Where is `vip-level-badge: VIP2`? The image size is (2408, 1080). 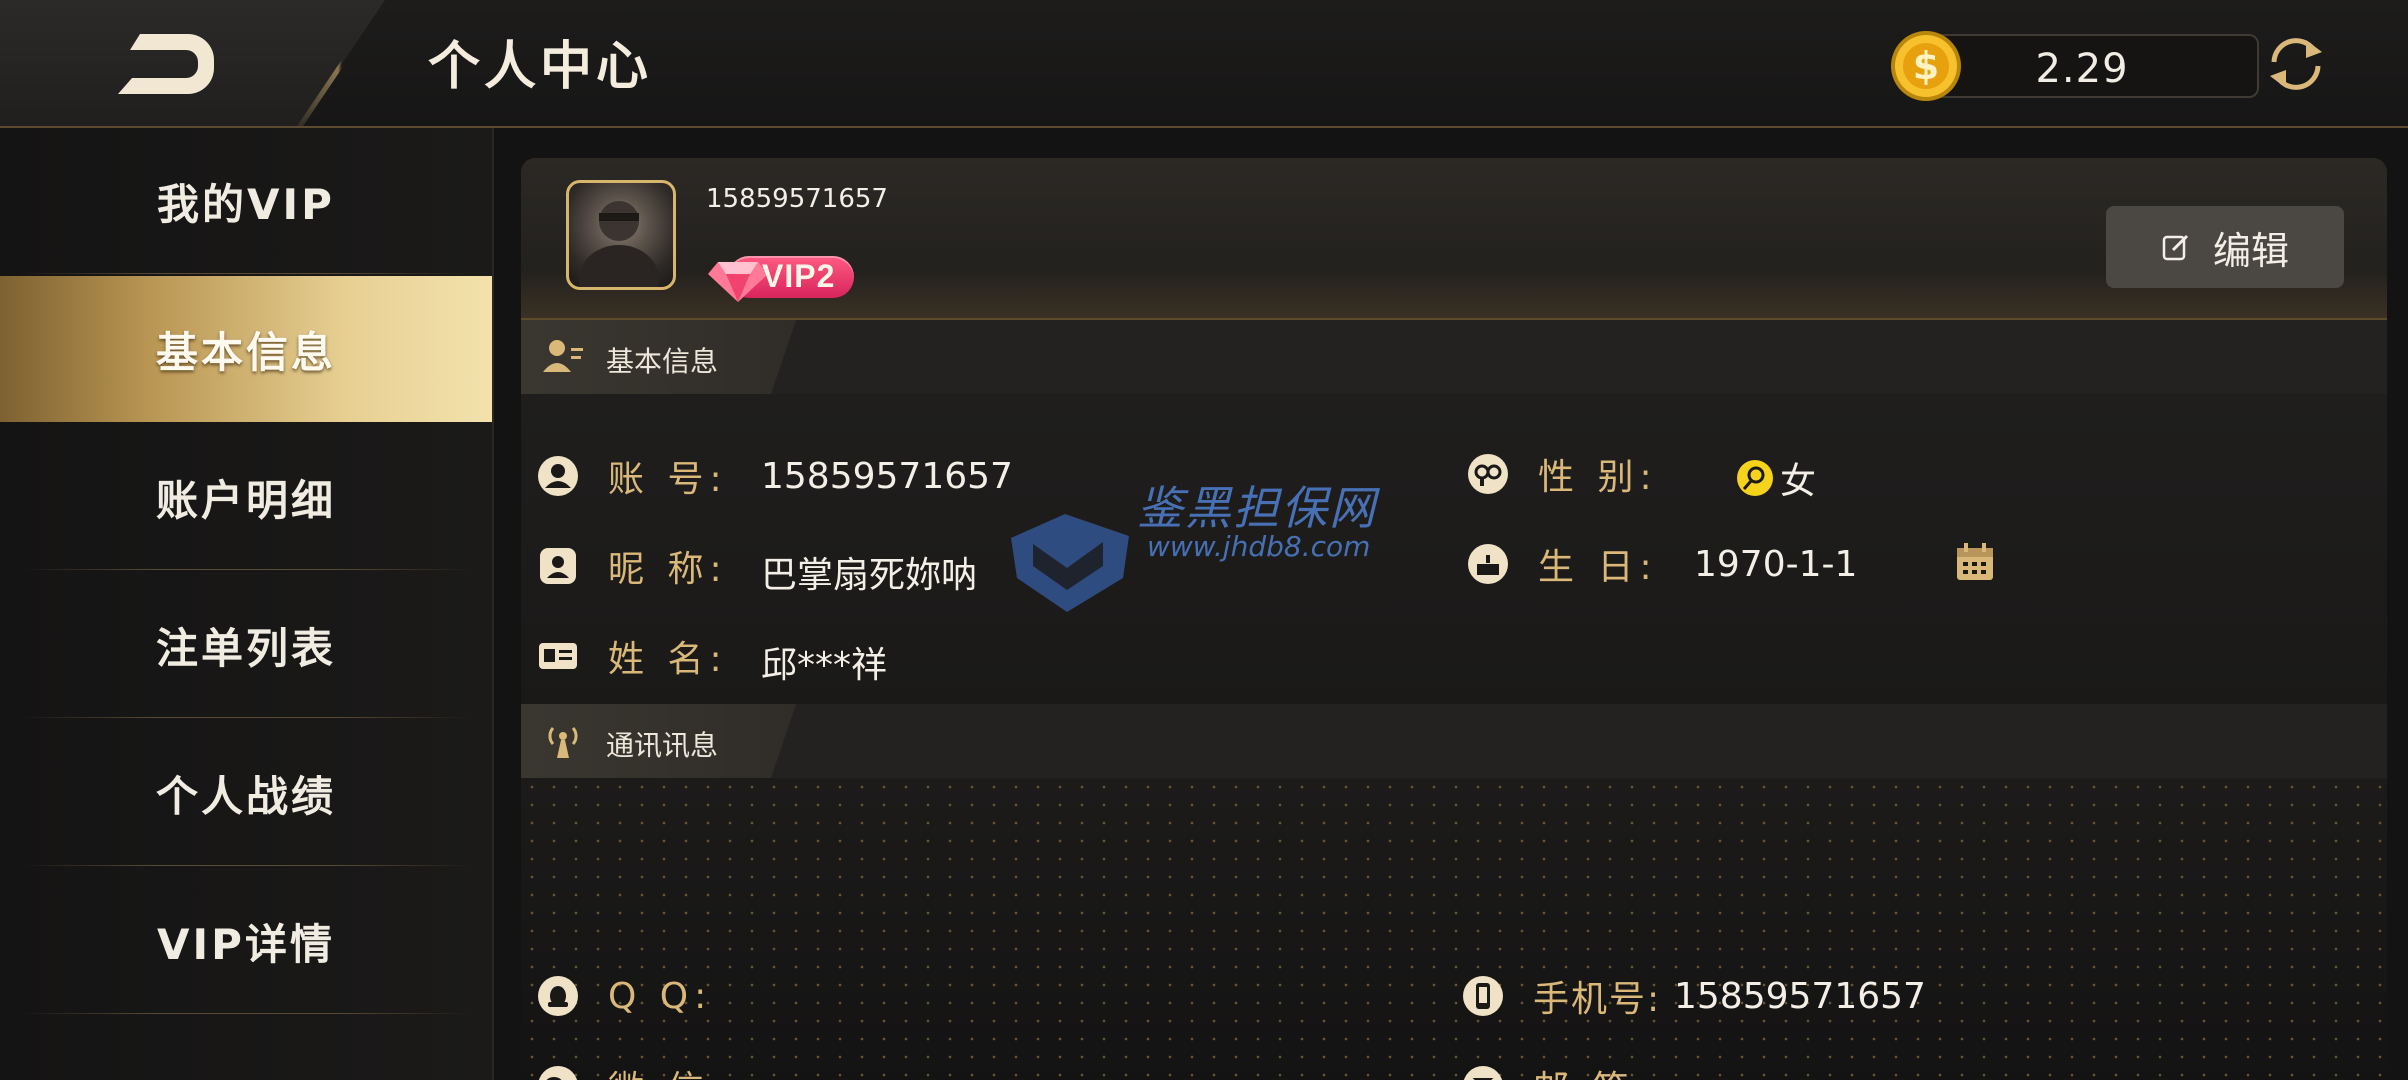 vip-level-badge: VIP2 is located at coordinates (781, 277).